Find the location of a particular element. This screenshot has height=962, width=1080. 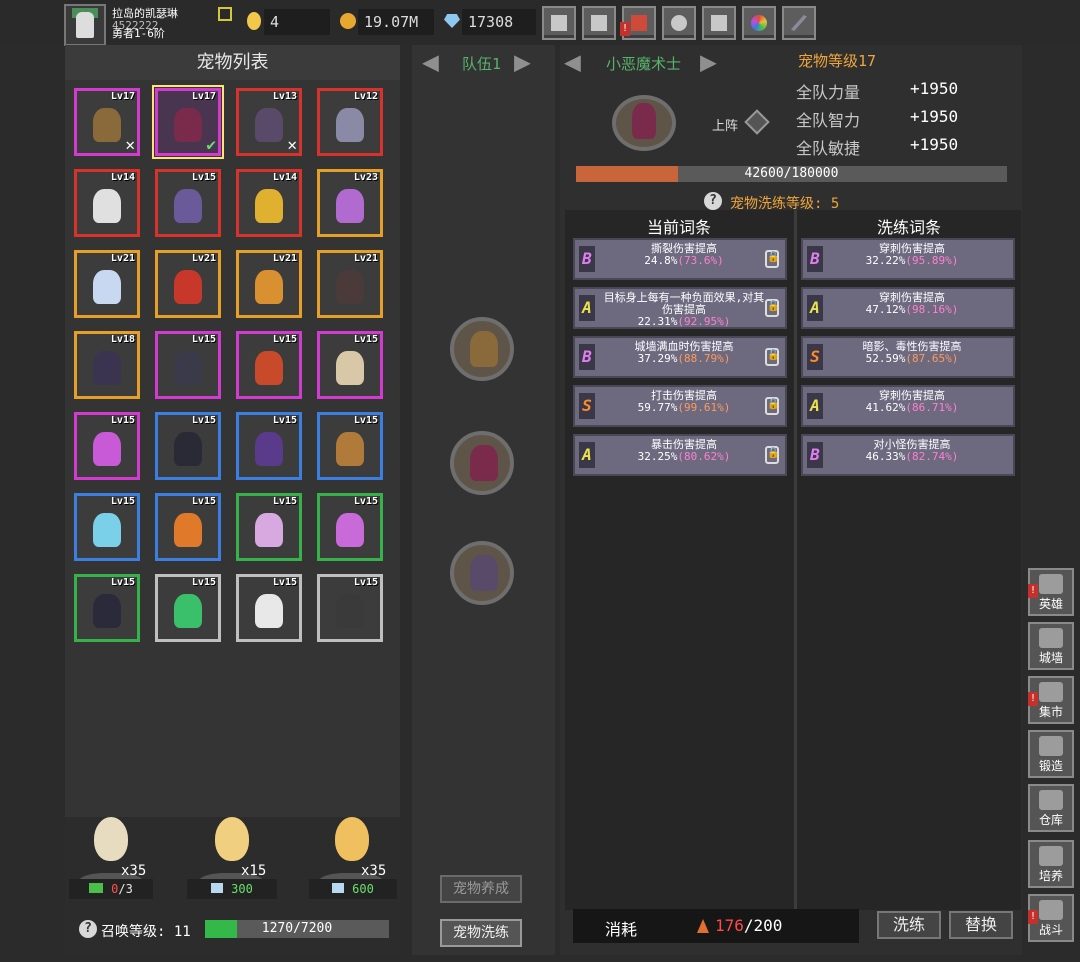

replace-button: 替换 is located at coordinates (981, 925).